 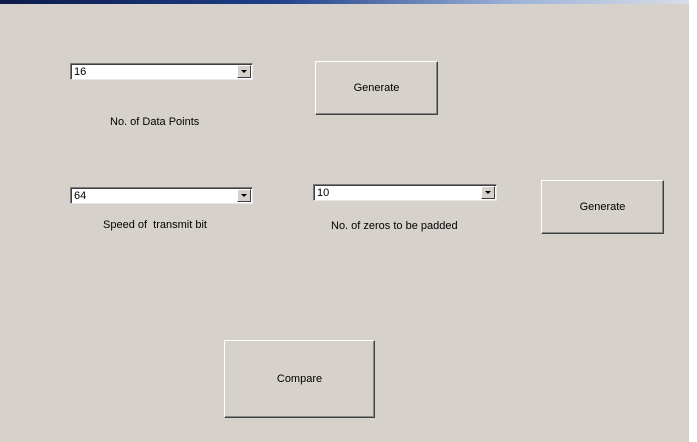 I want to click on transmit-speed-dropdown: 64, so click(x=161, y=195).